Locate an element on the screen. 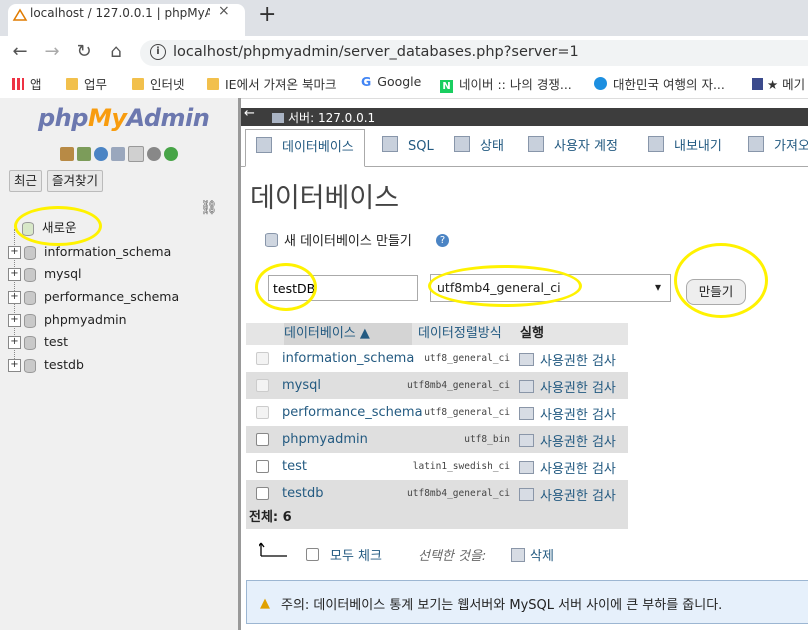 The image size is (808, 630). tree-item-information-schema: + information_schema is located at coordinates (89, 252).